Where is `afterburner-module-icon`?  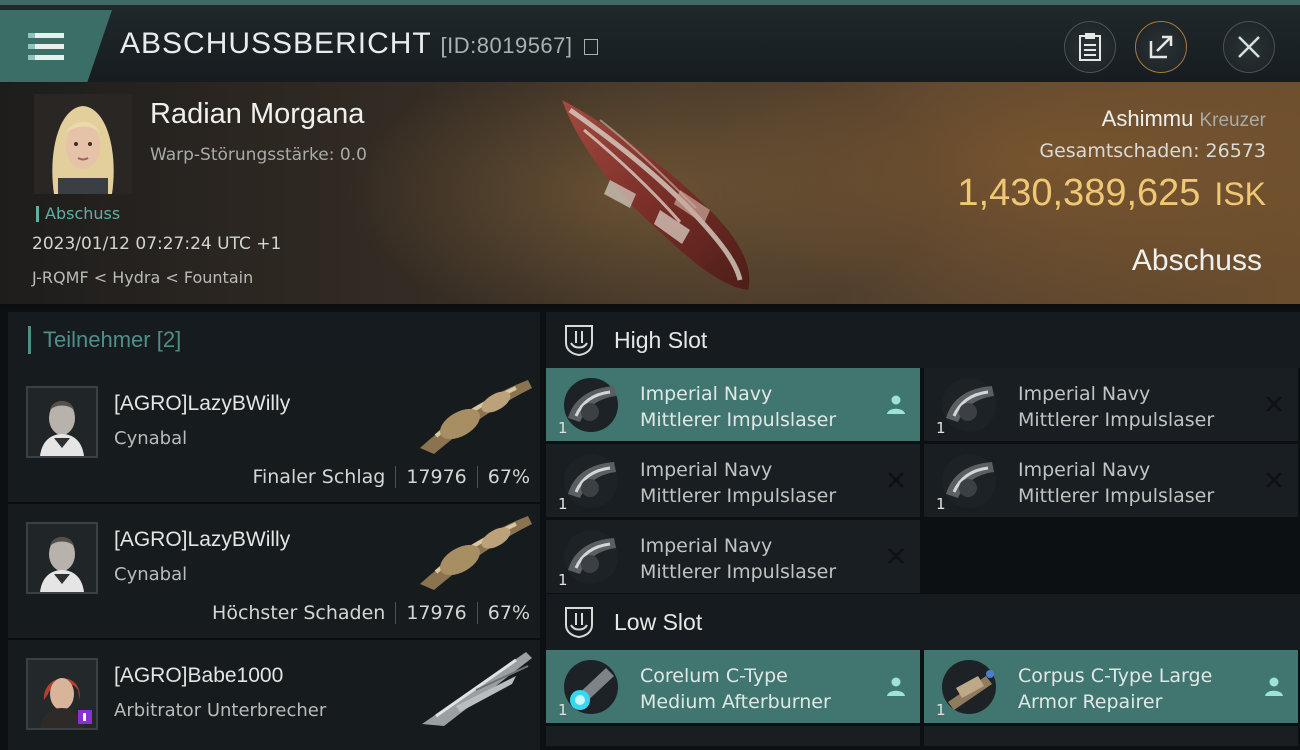
afterburner-module-icon is located at coordinates (591, 687).